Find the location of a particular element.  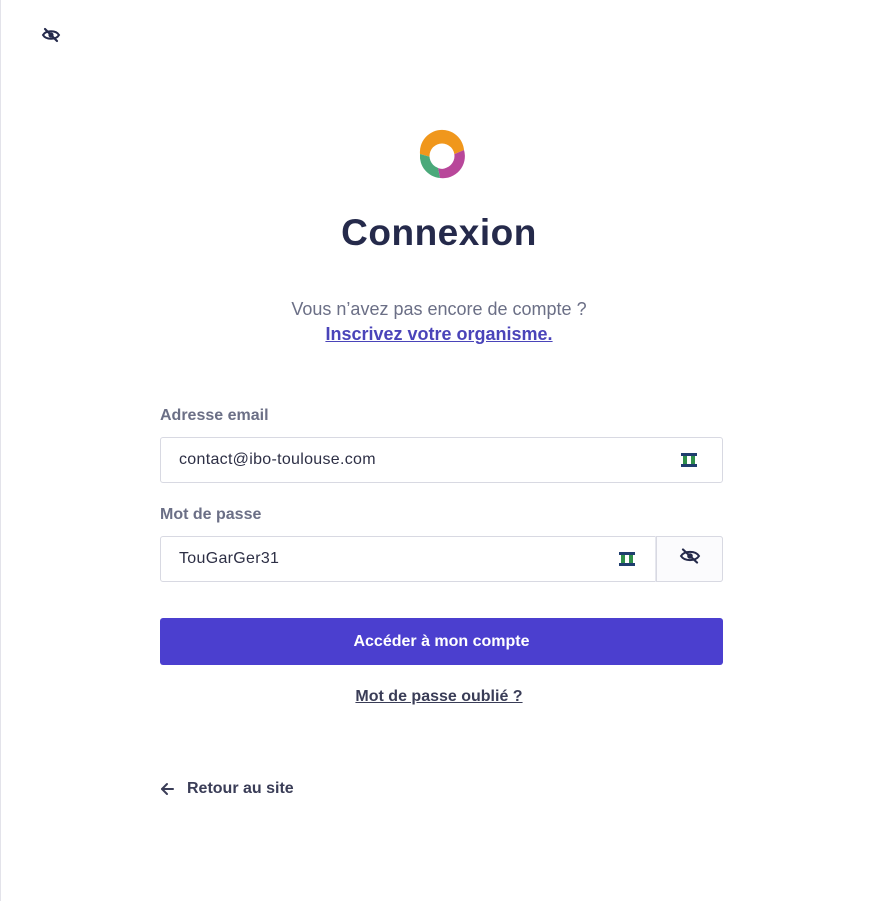

back-to-site-link: Retour au site is located at coordinates (227, 789).